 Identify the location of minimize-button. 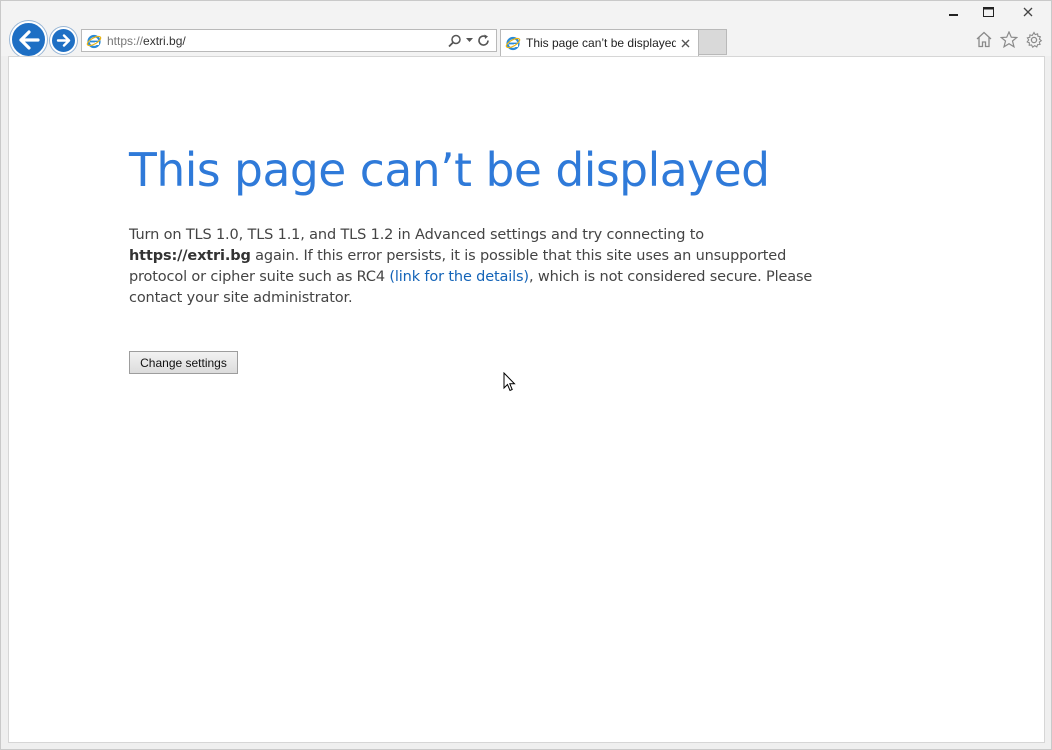
(954, 12).